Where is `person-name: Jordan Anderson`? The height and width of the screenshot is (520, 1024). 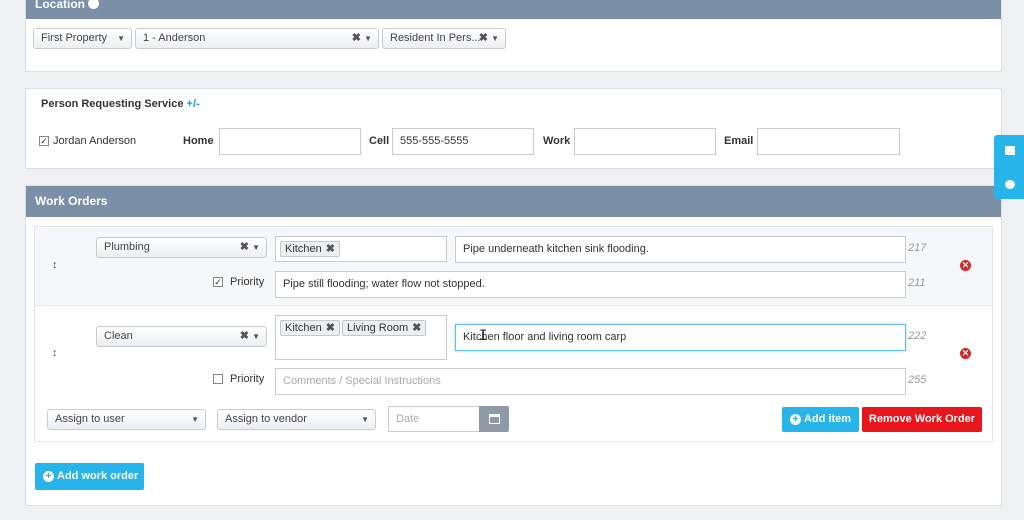 person-name: Jordan Anderson is located at coordinates (95, 141).